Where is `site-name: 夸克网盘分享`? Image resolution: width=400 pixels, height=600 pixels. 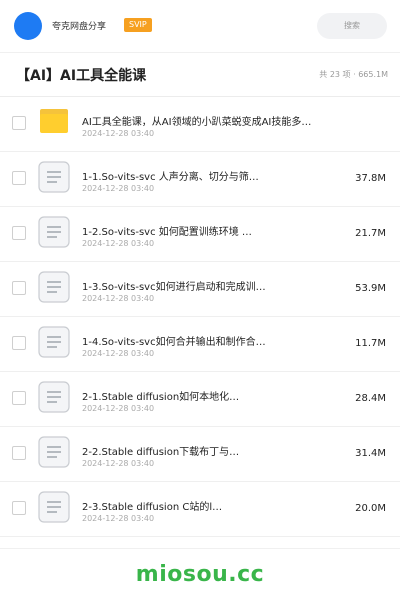
site-name: 夸克网盘分享 is located at coordinates (79, 27).